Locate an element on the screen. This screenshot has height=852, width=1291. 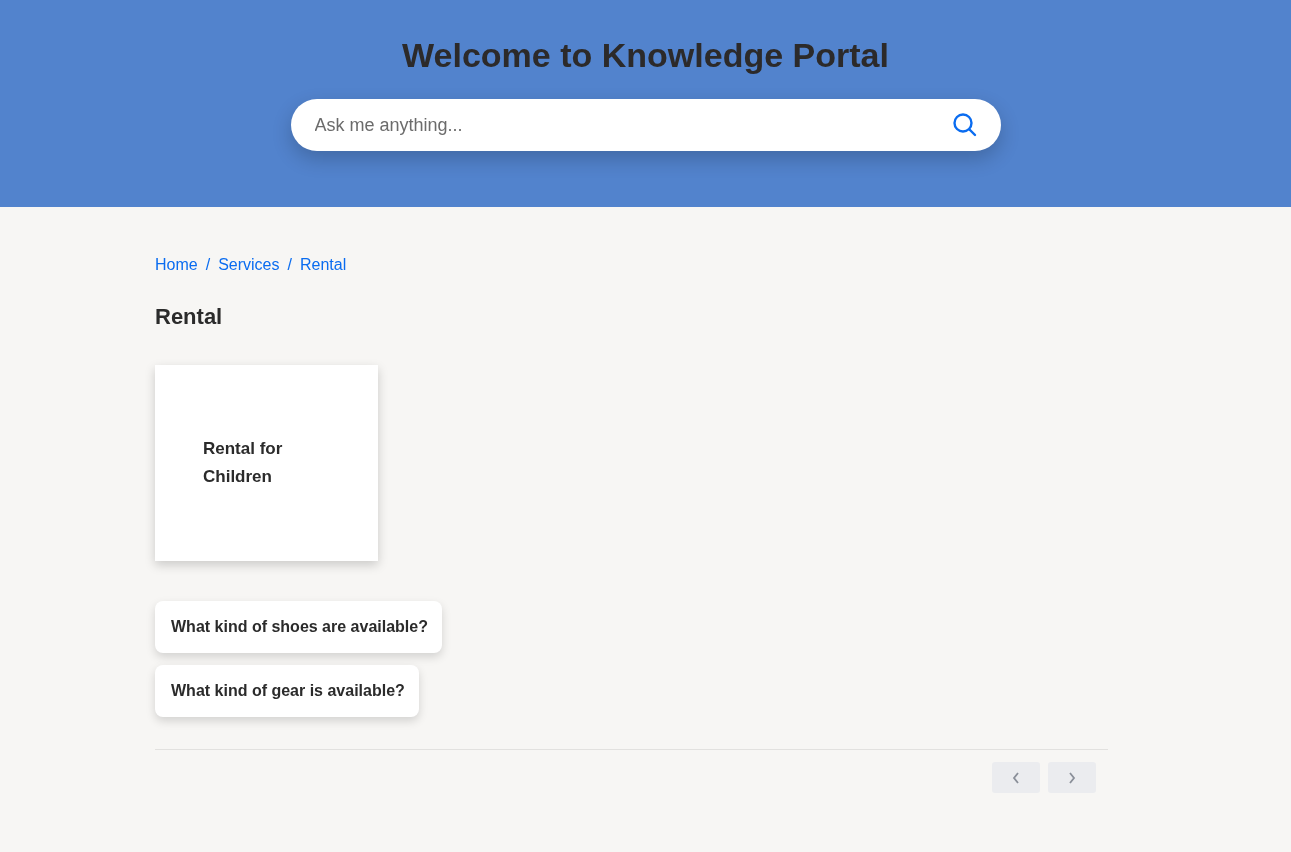
question-button: What kind of shoes are available? is located at coordinates (298, 627).